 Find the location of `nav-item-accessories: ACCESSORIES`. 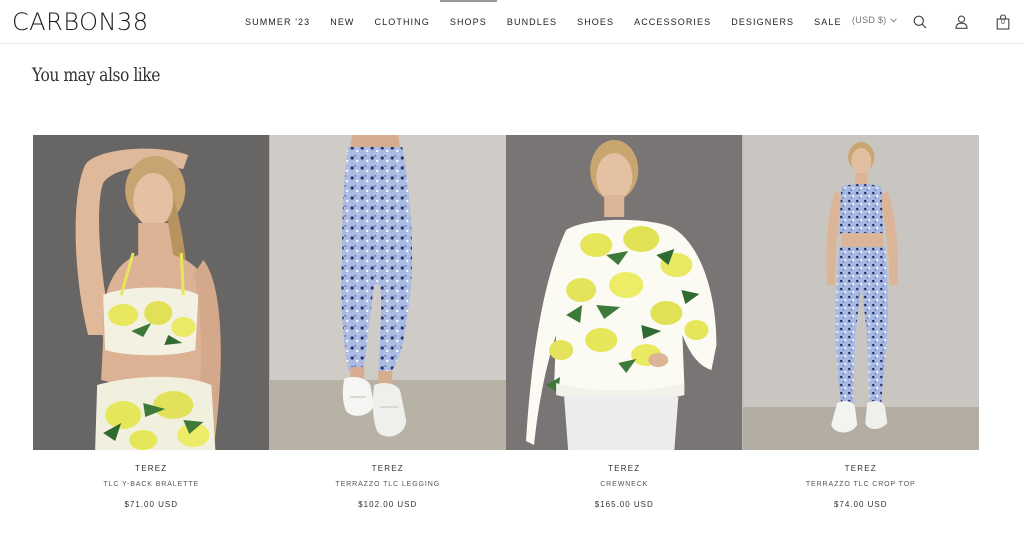

nav-item-accessories: ACCESSORIES is located at coordinates (672, 22).